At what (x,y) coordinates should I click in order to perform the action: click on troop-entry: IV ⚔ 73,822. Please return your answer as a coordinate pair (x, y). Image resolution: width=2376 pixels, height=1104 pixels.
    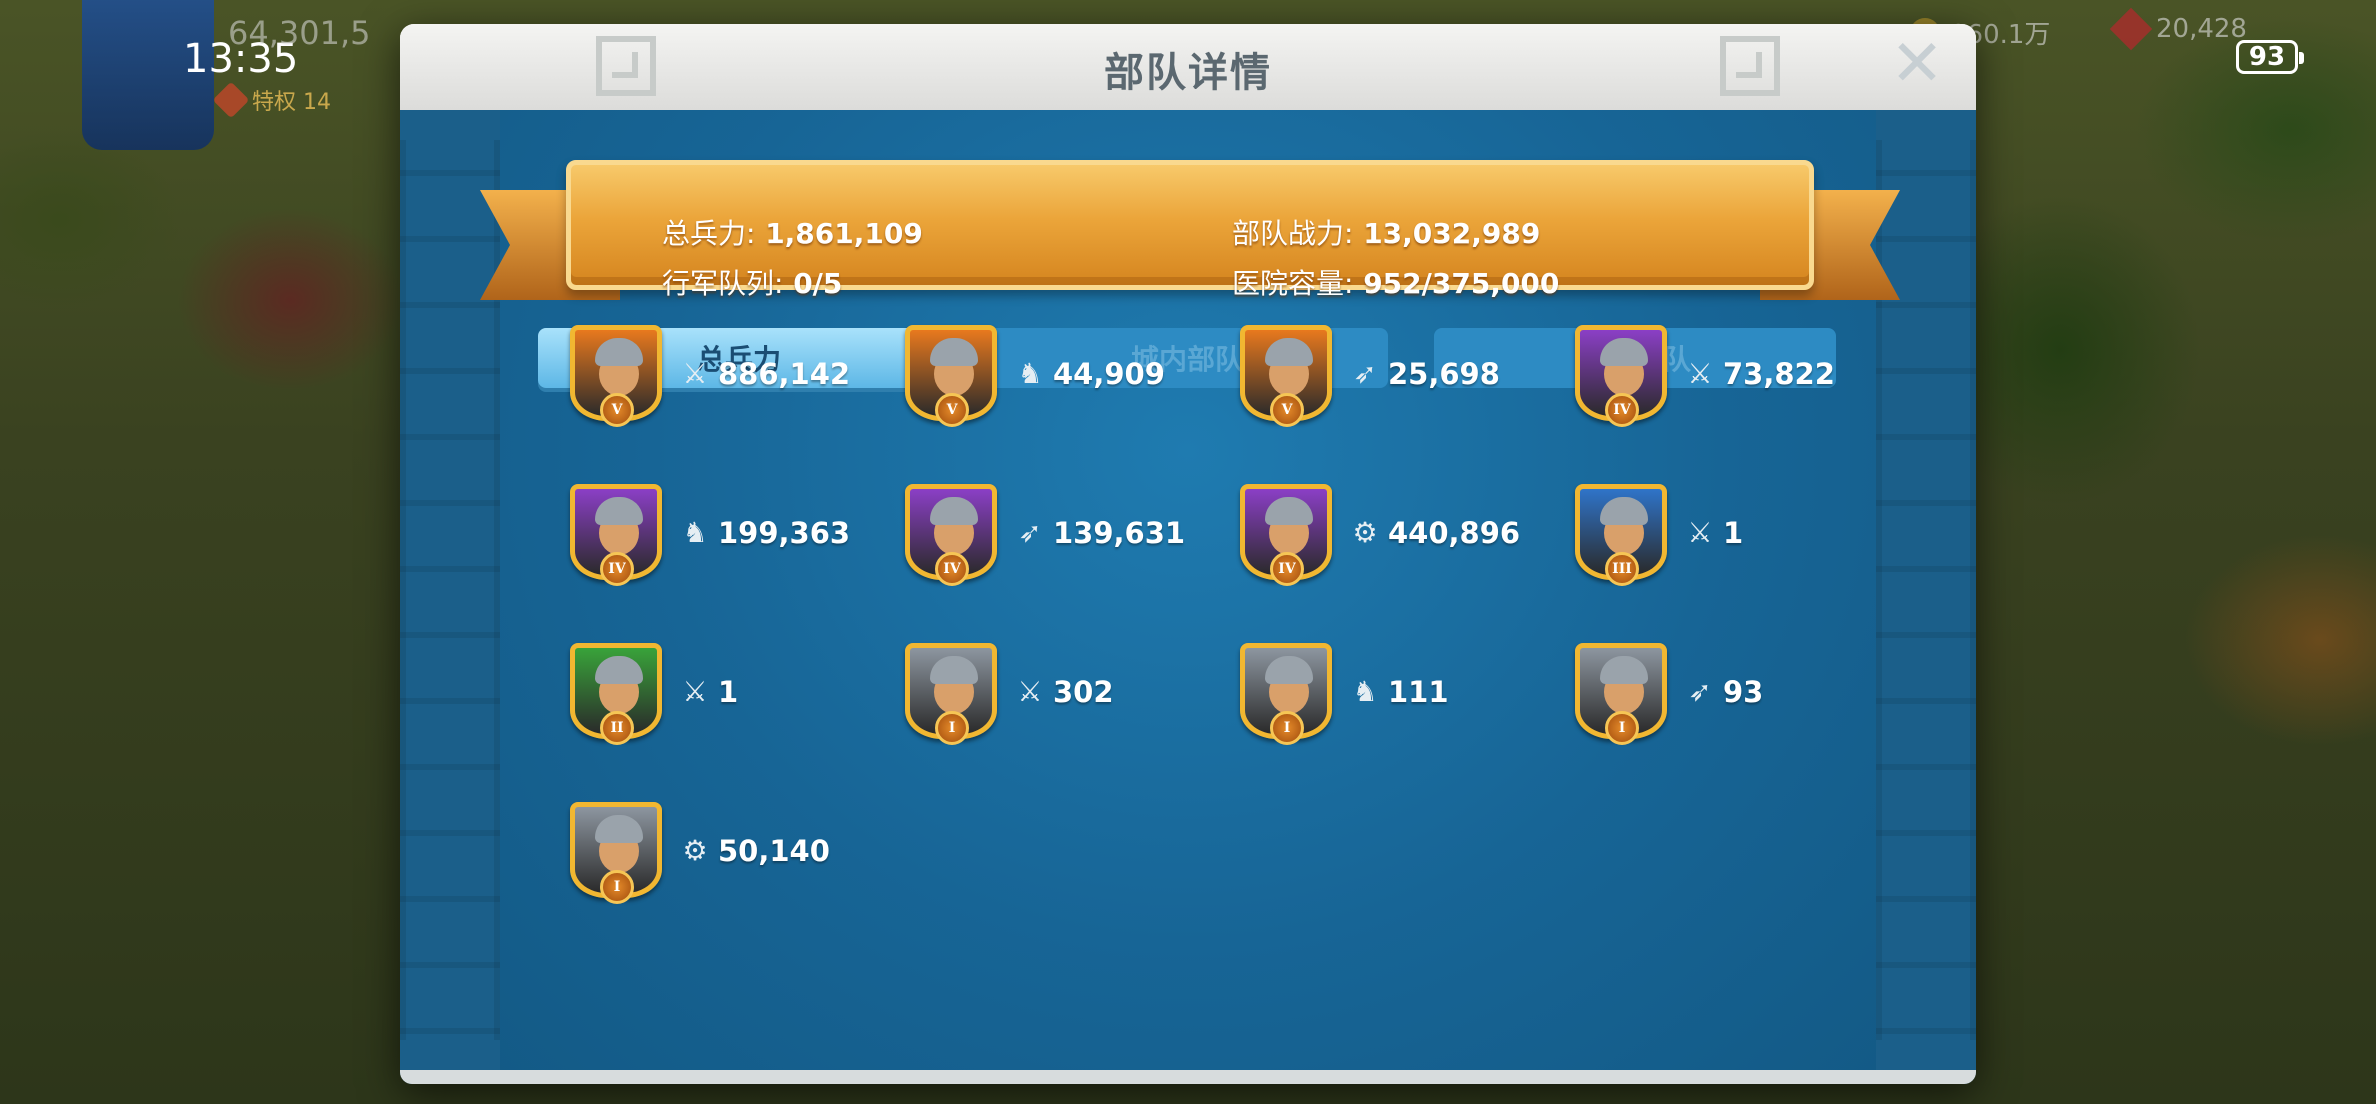
    Looking at the image, I should click on (1735, 380).